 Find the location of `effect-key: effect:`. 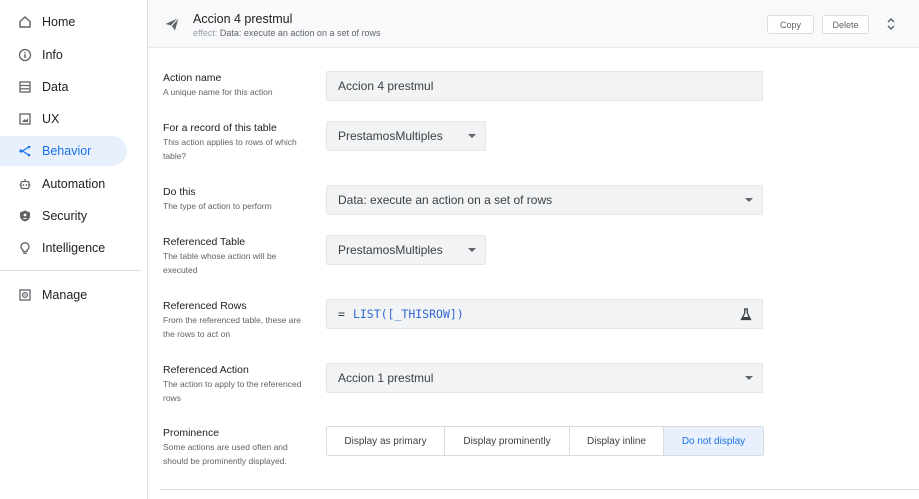

effect-key: effect: is located at coordinates (205, 33).